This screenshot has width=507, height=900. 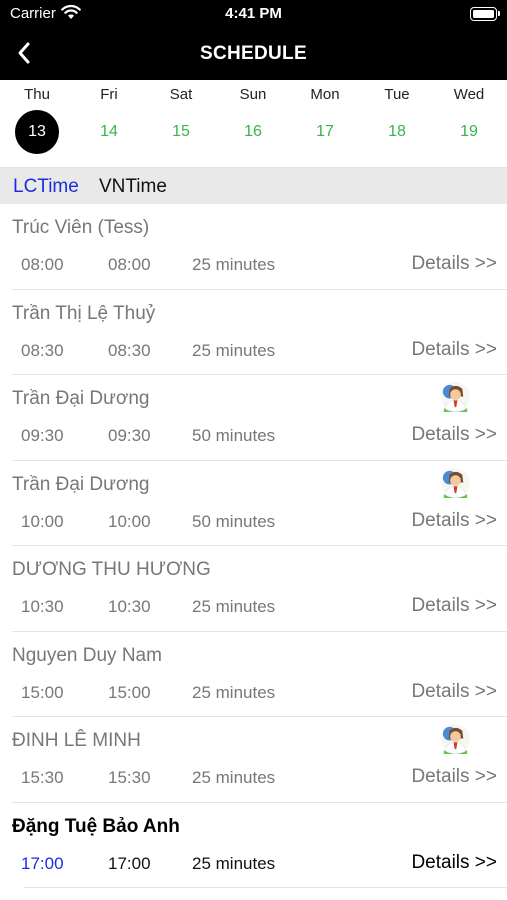 What do you see at coordinates (397, 131) in the screenshot?
I see `day-date: 18` at bounding box center [397, 131].